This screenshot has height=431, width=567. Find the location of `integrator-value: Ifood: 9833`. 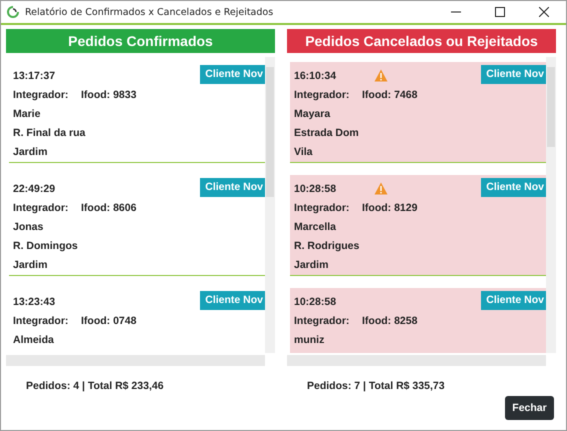

integrator-value: Ifood: 9833 is located at coordinates (108, 94).